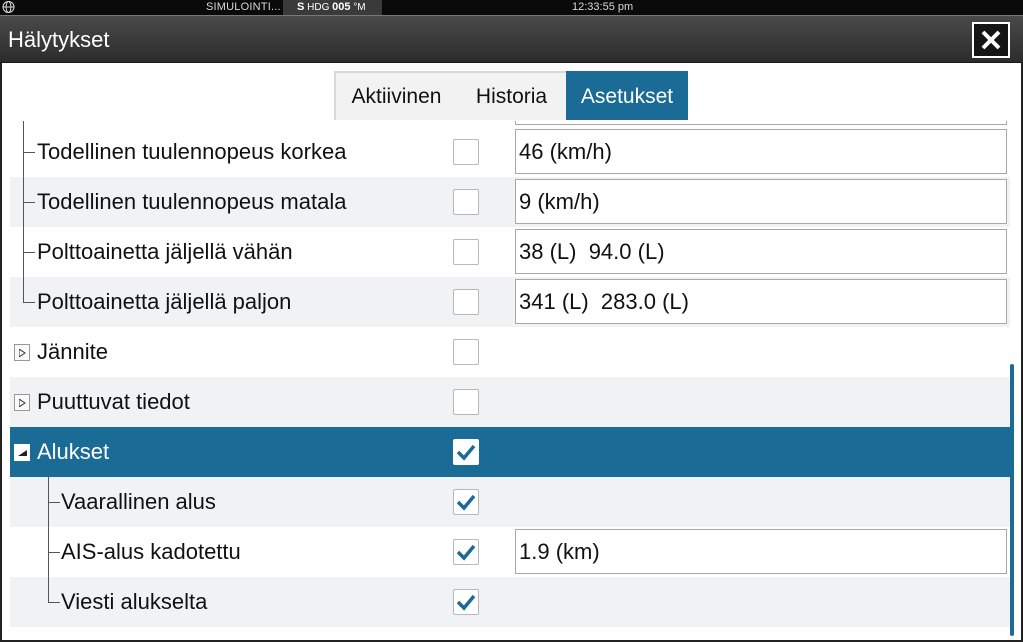 This screenshot has width=1023, height=642. What do you see at coordinates (511, 39) in the screenshot?
I see `title-bar: Hälytykset` at bounding box center [511, 39].